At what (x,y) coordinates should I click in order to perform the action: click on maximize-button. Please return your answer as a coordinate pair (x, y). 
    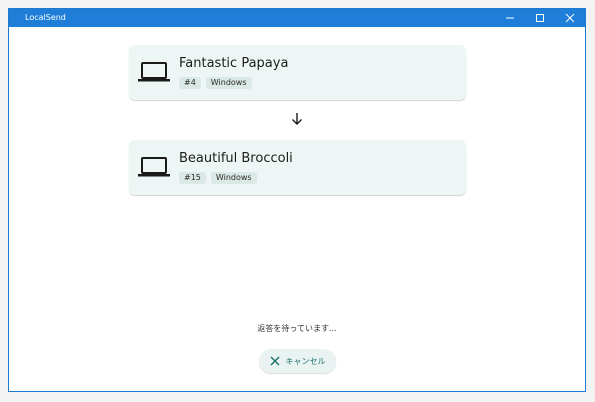
    Looking at the image, I should click on (540, 18).